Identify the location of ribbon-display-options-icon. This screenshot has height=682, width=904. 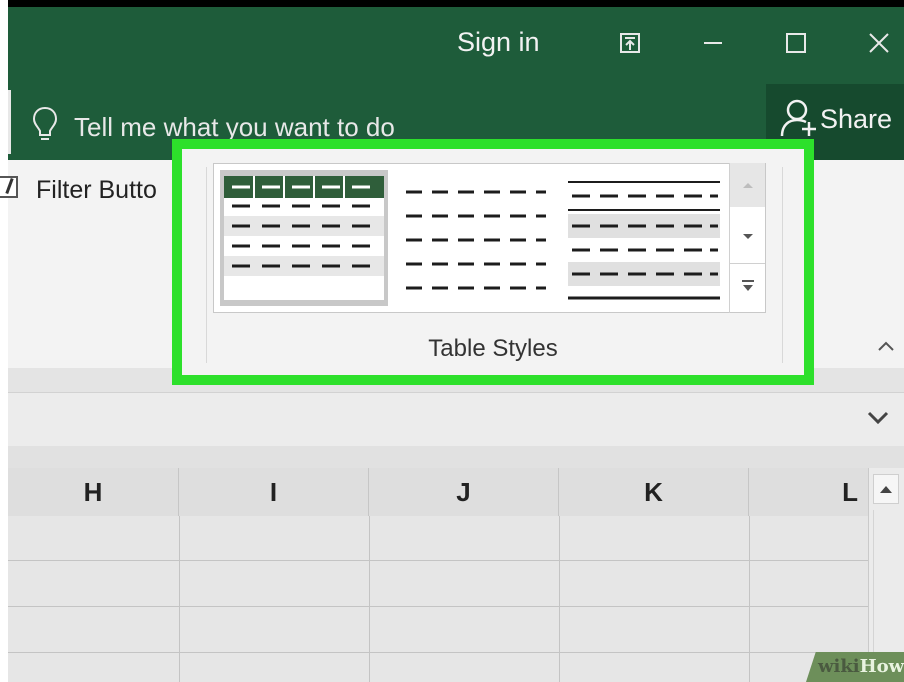
(630, 43).